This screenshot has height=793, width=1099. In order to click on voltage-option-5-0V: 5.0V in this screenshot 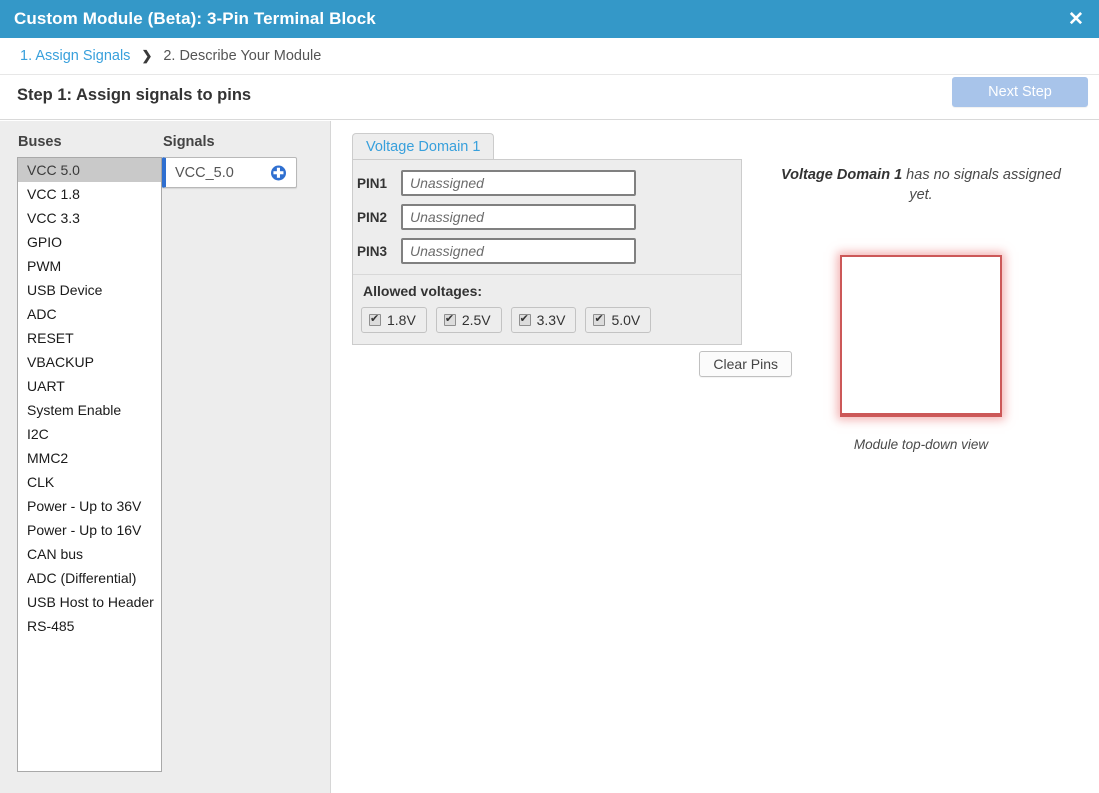, I will do `click(618, 320)`.